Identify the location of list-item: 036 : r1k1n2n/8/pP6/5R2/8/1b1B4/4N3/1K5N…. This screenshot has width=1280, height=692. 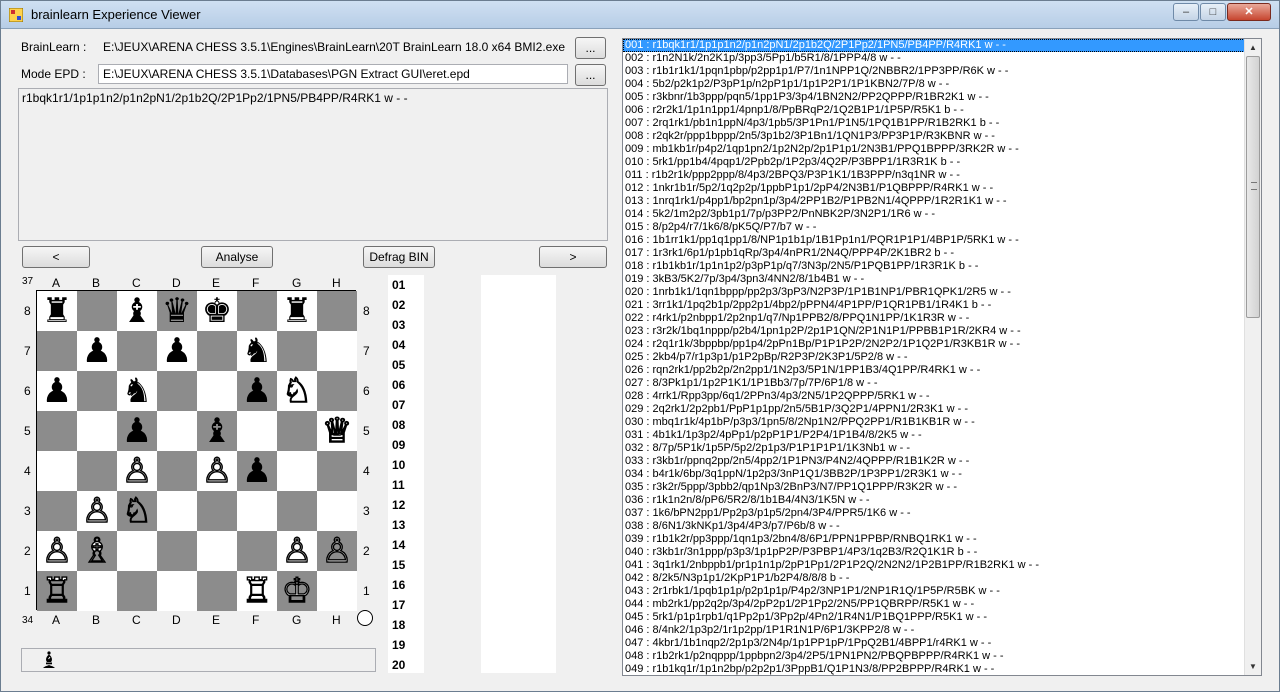
(942, 500).